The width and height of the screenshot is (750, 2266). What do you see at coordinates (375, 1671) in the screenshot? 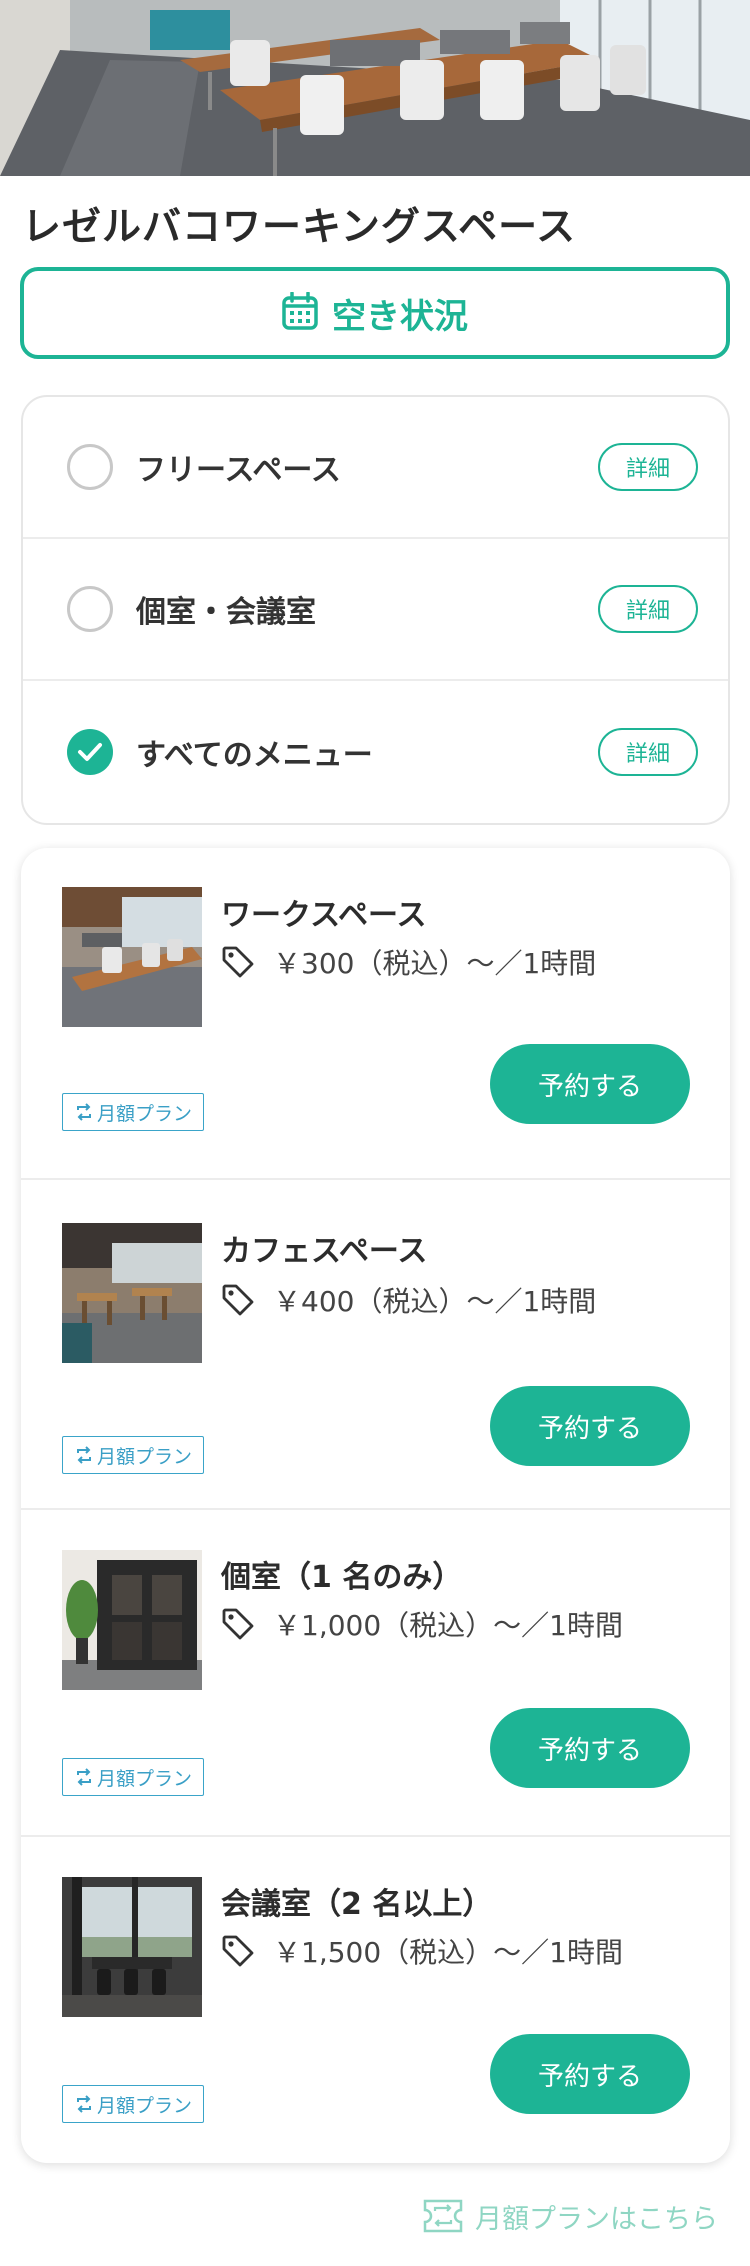
I see `plan-item: 個室（1 名のみ） ￥1,000（税込）〜／1時間 月額プラン 予約する` at bounding box center [375, 1671].